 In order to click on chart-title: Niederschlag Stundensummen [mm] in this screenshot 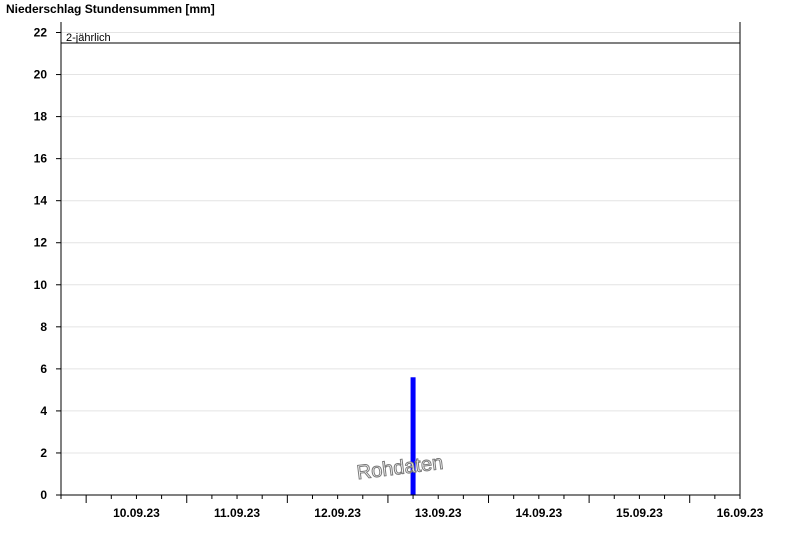, I will do `click(110, 9)`.